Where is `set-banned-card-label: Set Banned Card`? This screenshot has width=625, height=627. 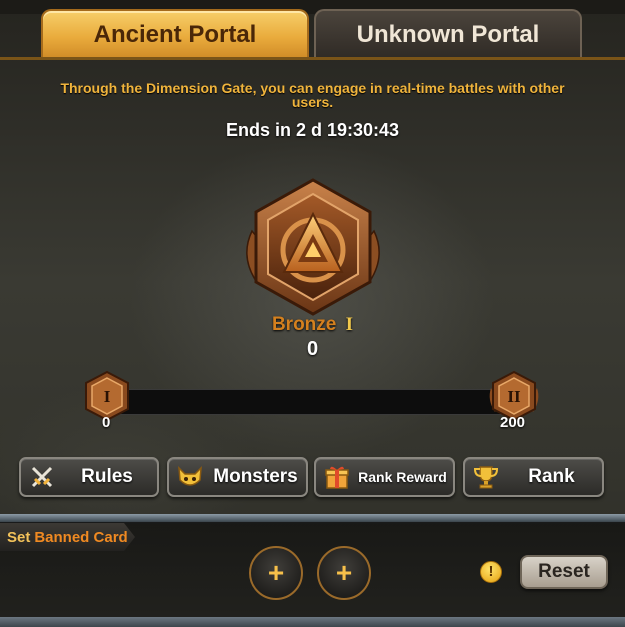
set-banned-card-label: Set Banned Card is located at coordinates (67, 537).